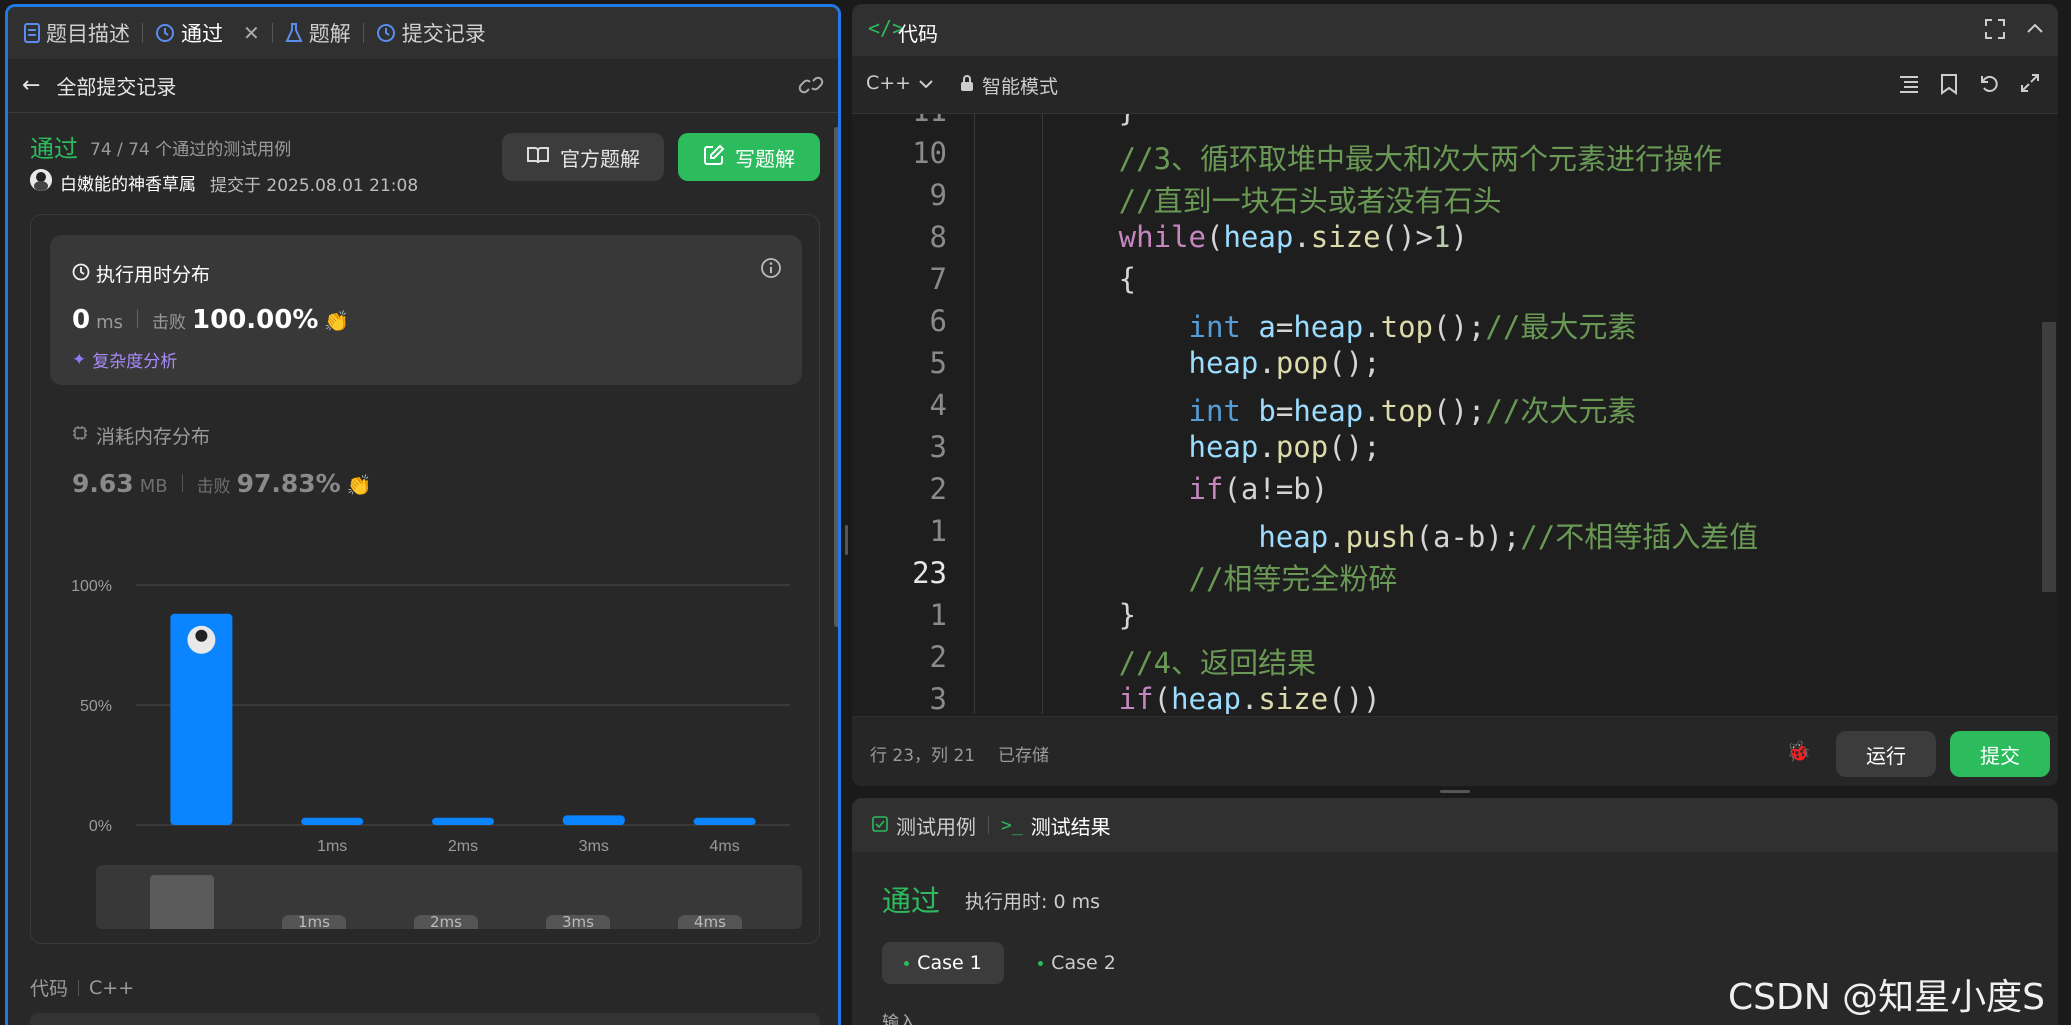  Describe the element at coordinates (2030, 85) in the screenshot. I see `expand-icon` at that location.